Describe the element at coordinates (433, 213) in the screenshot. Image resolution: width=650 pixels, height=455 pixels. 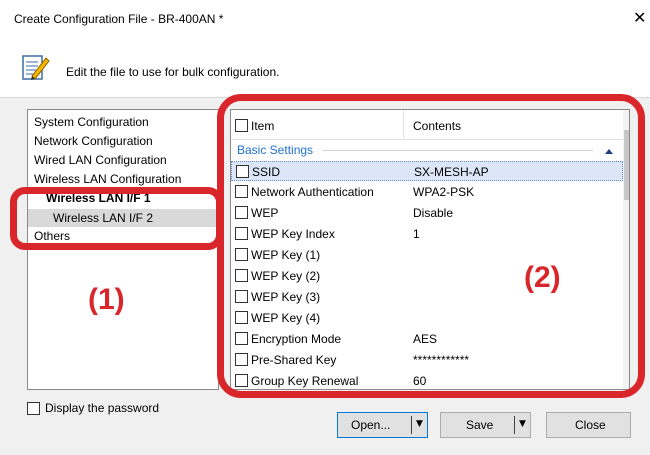
I see `row-value: Disable` at that location.